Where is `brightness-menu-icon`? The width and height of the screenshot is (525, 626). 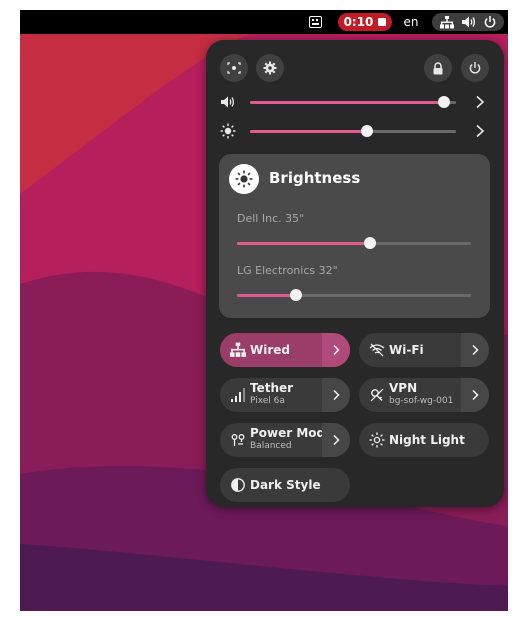 brightness-menu-icon is located at coordinates (244, 179).